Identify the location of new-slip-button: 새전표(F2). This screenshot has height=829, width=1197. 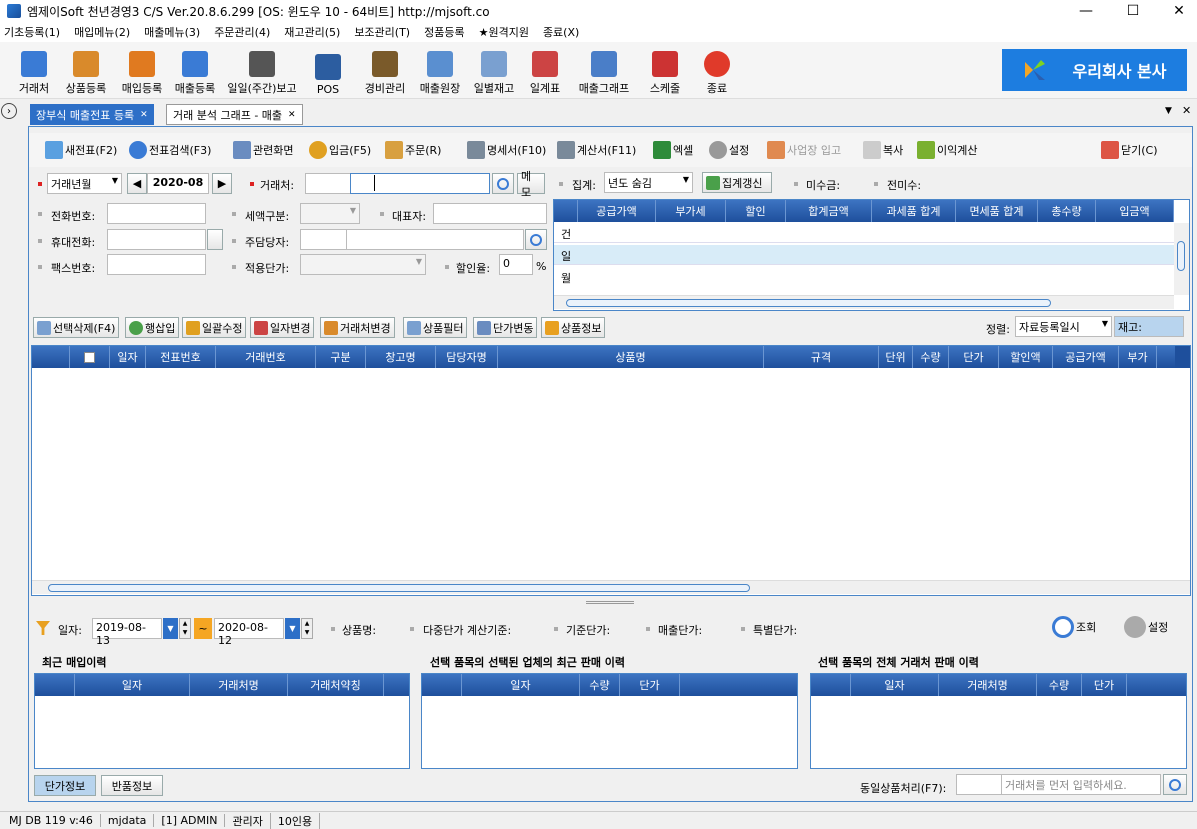
(81, 150).